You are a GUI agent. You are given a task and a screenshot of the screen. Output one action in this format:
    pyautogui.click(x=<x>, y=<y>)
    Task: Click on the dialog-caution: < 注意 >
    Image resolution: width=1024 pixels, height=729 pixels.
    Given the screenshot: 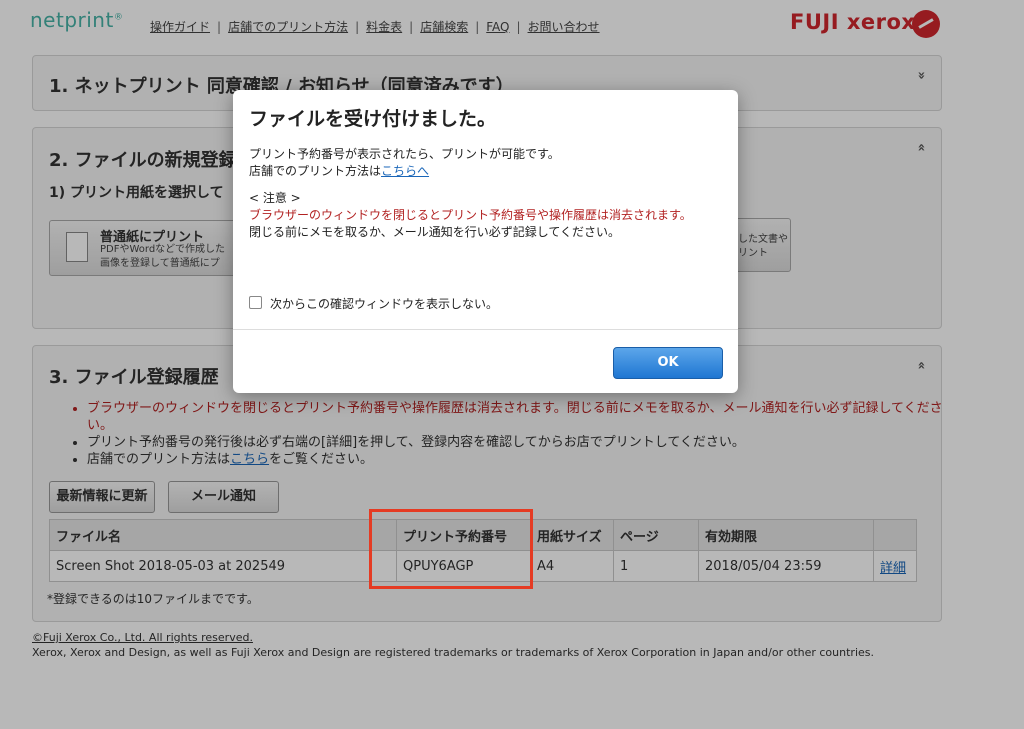 What is the action you would take?
    pyautogui.click(x=275, y=198)
    